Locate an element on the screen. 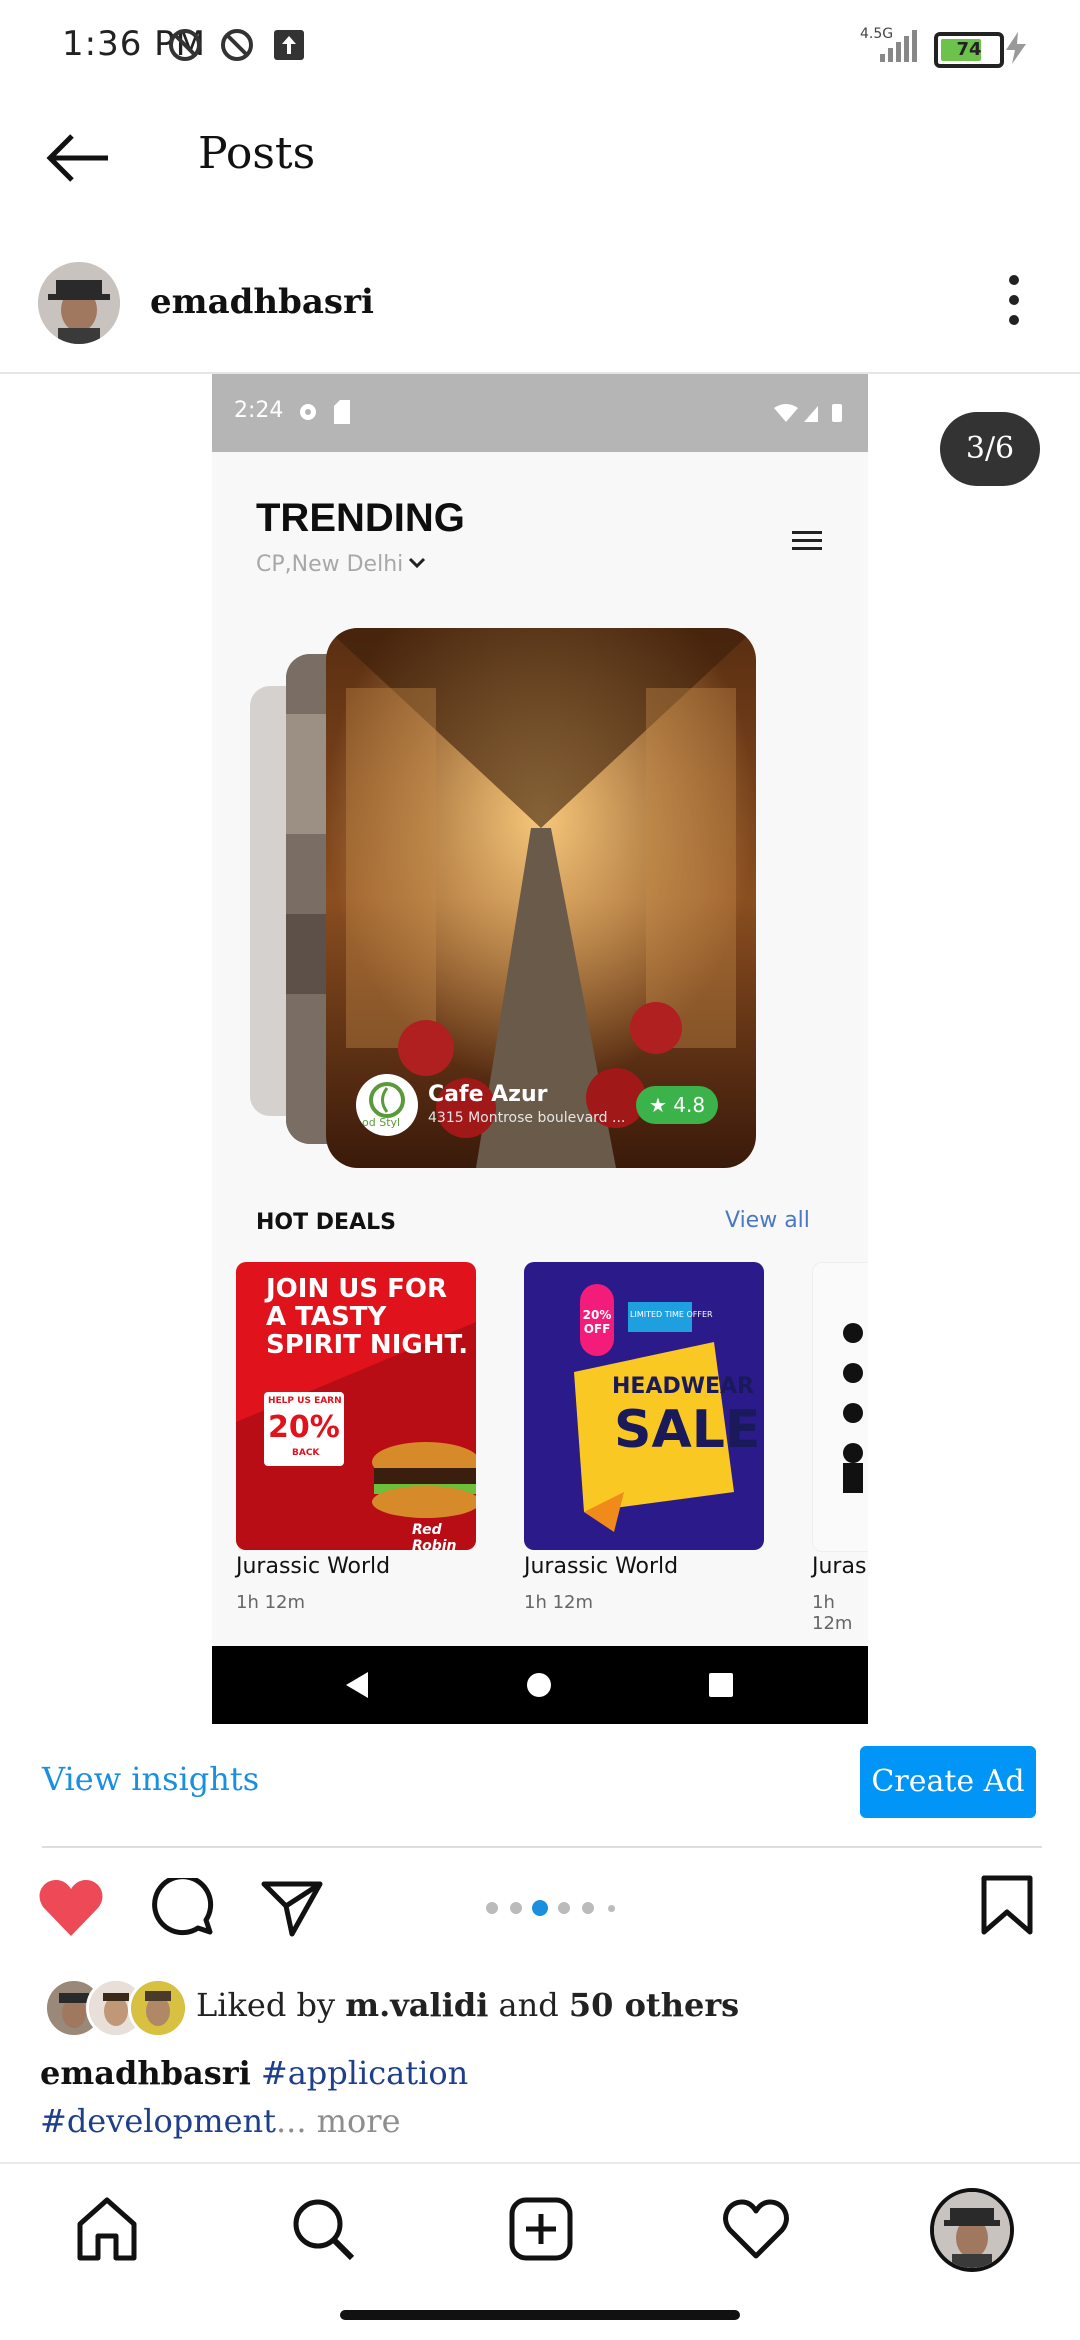  section-title: HOT DEALS is located at coordinates (326, 1222).